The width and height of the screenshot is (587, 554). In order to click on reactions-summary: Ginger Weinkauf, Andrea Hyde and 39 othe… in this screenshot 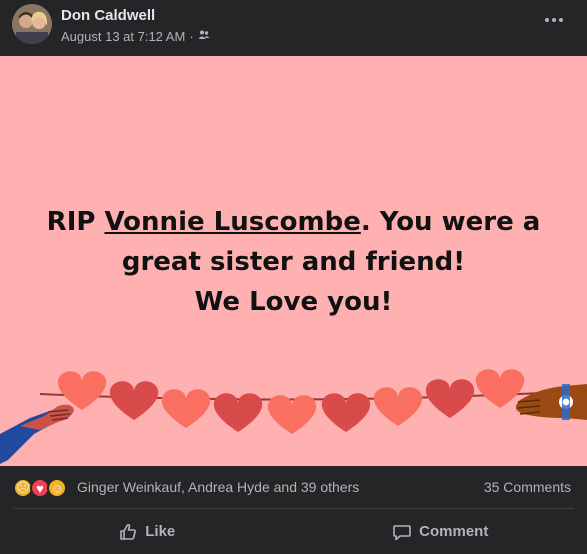, I will do `click(218, 487)`.